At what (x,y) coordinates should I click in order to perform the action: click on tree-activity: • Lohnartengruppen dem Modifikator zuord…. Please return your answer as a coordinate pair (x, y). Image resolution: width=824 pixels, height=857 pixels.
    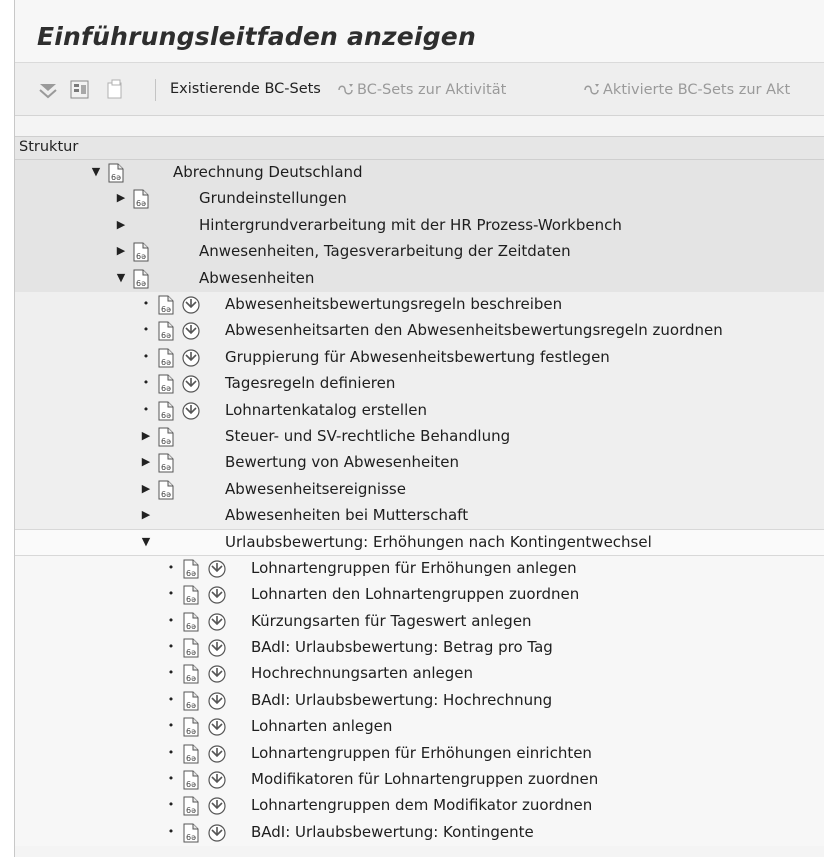
    Looking at the image, I should click on (419, 806).